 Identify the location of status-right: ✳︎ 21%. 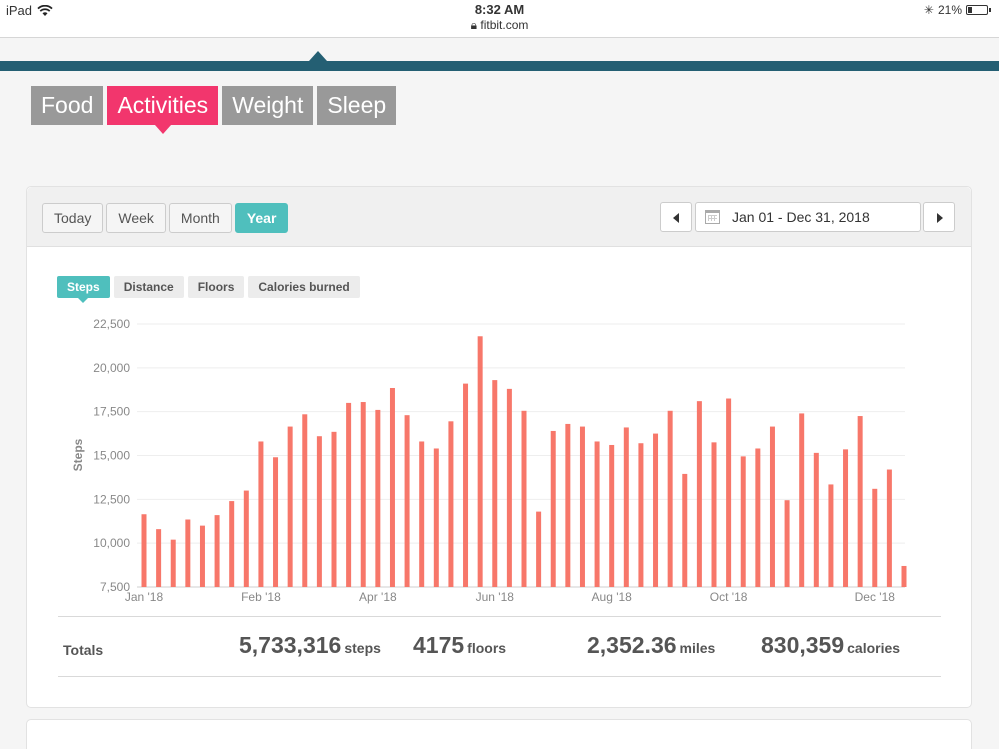
(957, 10).